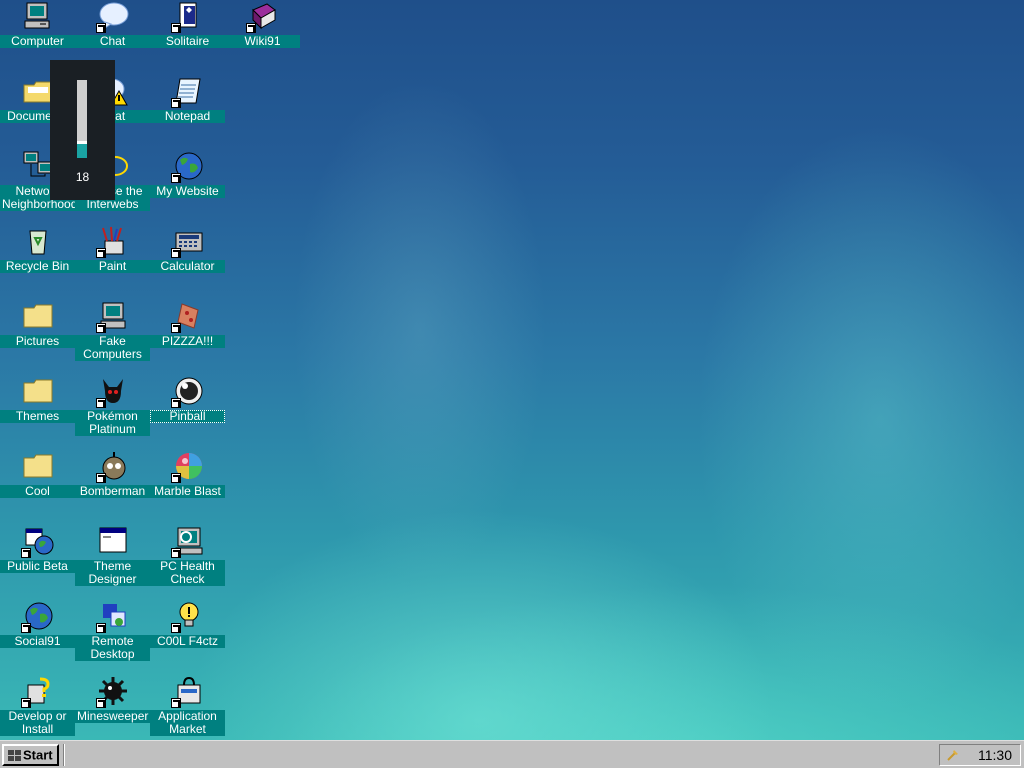 This screenshot has height=768, width=1024. Describe the element at coordinates (112, 423) in the screenshot. I see `icon-label: Pokémon Platinum` at that location.